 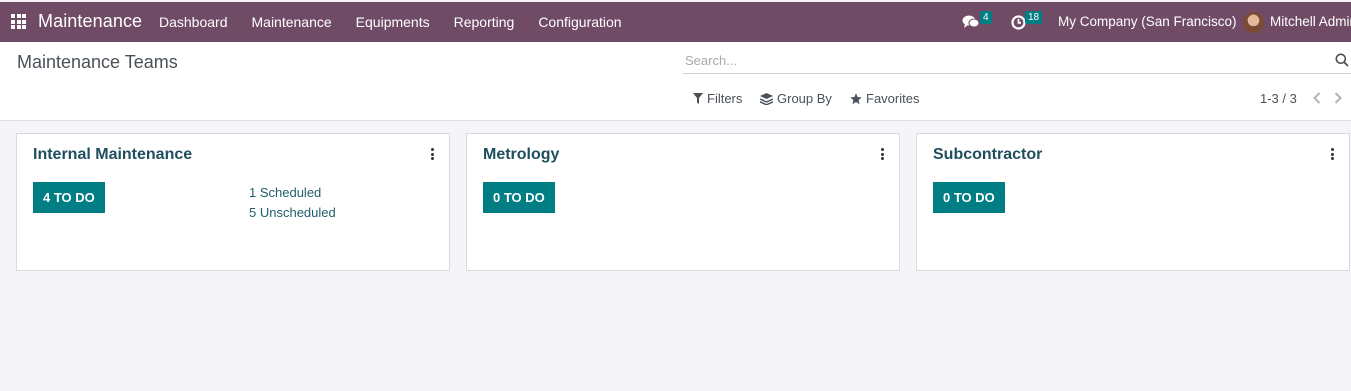 I want to click on favorites-label: Favorites, so click(x=893, y=98).